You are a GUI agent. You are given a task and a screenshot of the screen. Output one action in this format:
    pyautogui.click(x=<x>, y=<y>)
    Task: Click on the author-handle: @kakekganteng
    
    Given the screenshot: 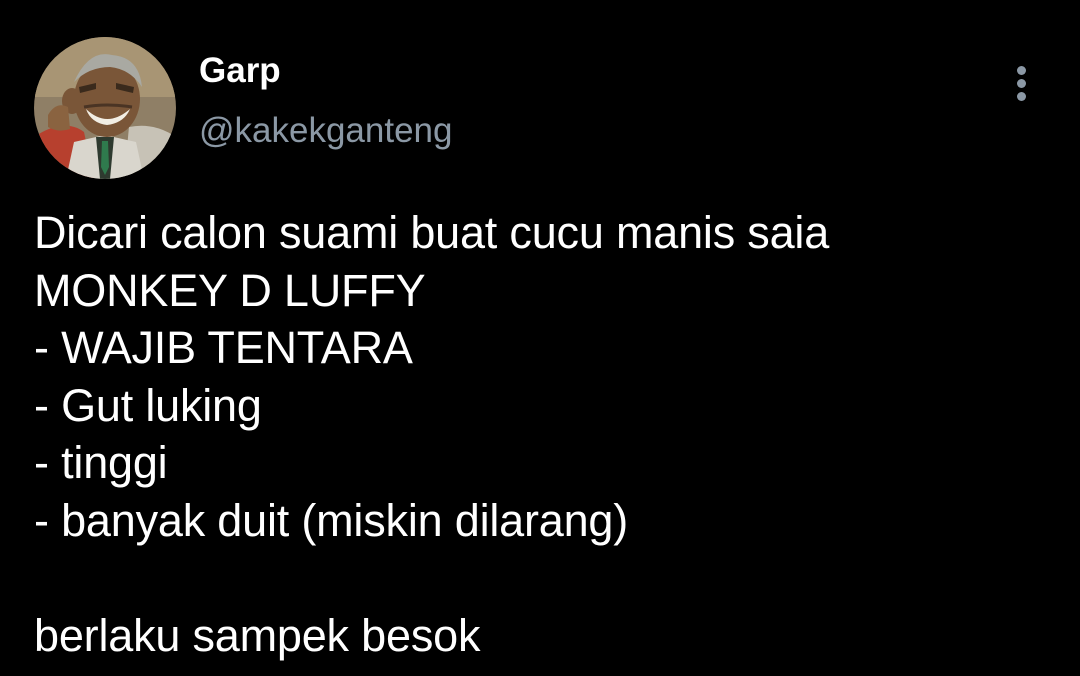 What is the action you would take?
    pyautogui.click(x=325, y=131)
    